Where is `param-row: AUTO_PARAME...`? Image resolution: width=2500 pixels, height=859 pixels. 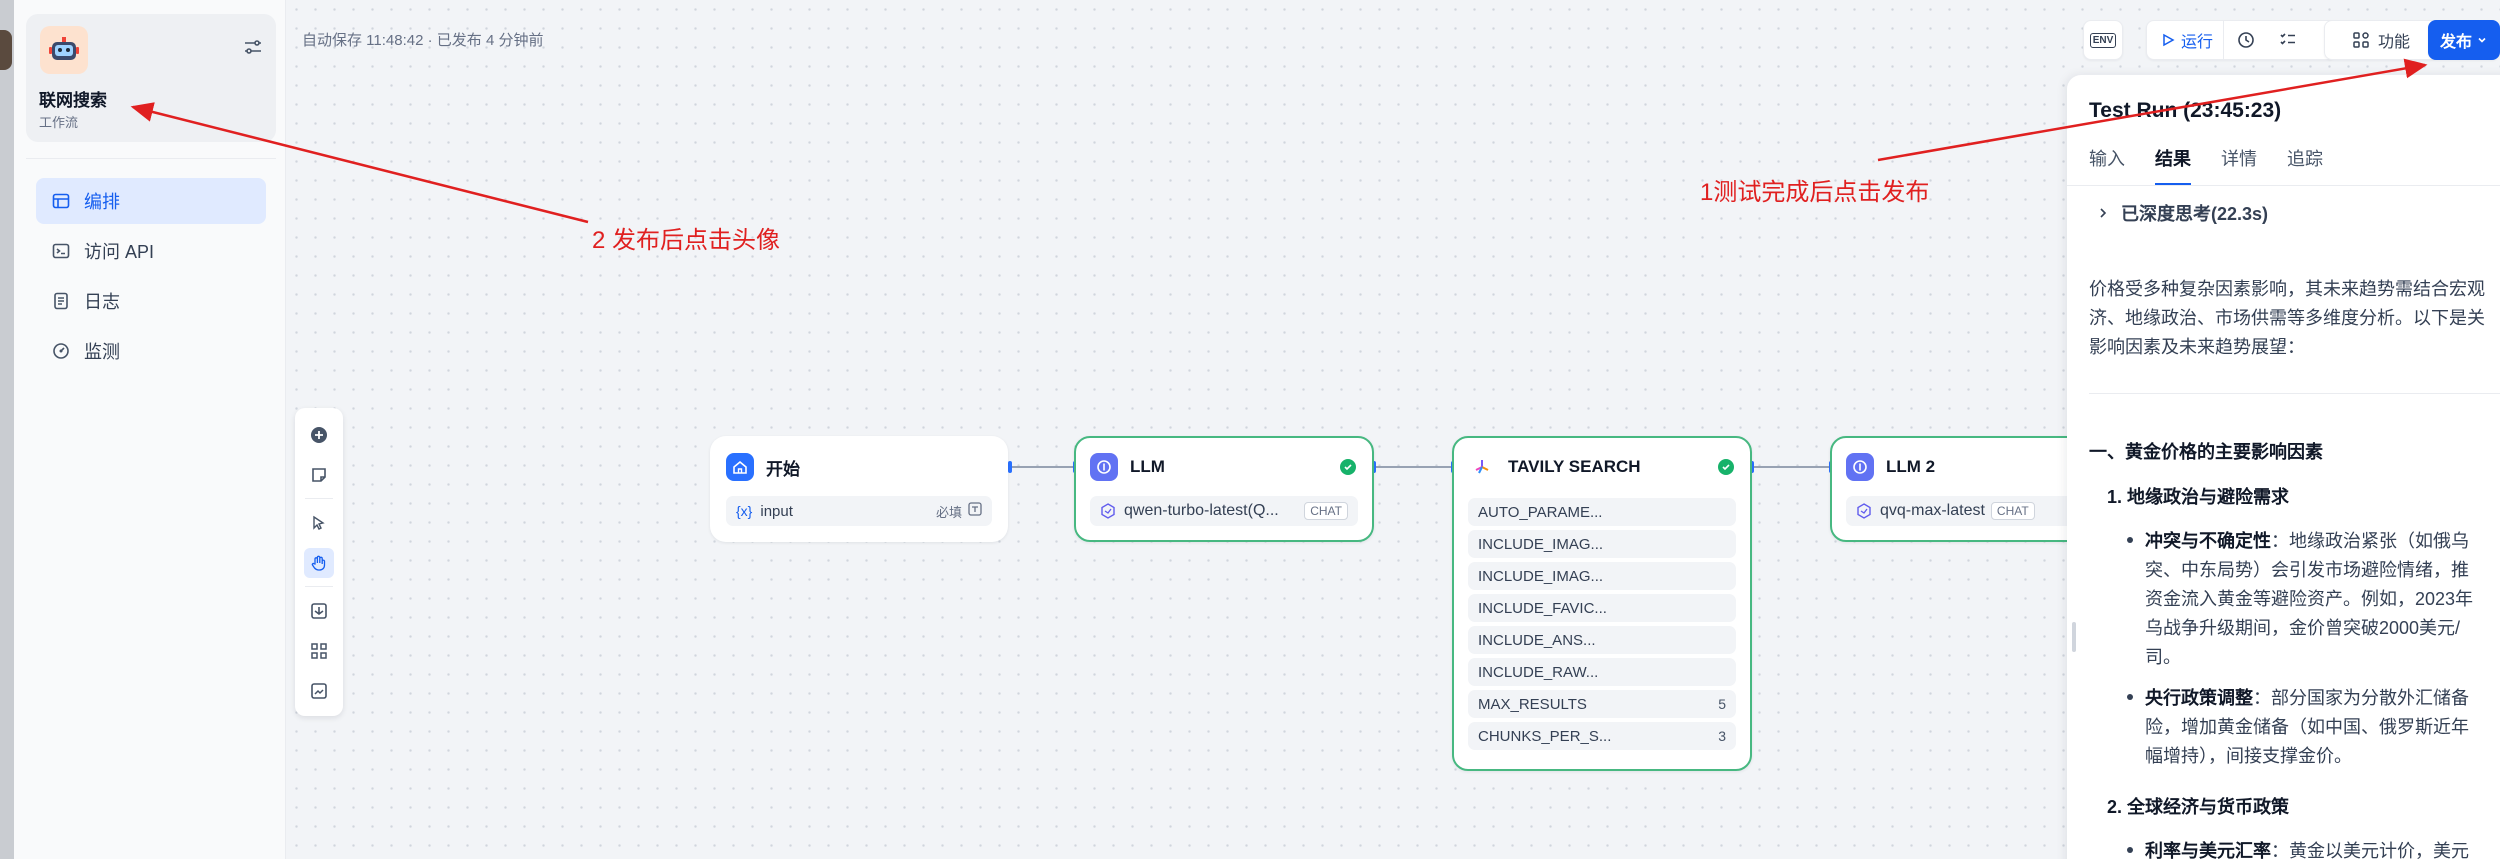 param-row: AUTO_PARAME... is located at coordinates (1602, 512).